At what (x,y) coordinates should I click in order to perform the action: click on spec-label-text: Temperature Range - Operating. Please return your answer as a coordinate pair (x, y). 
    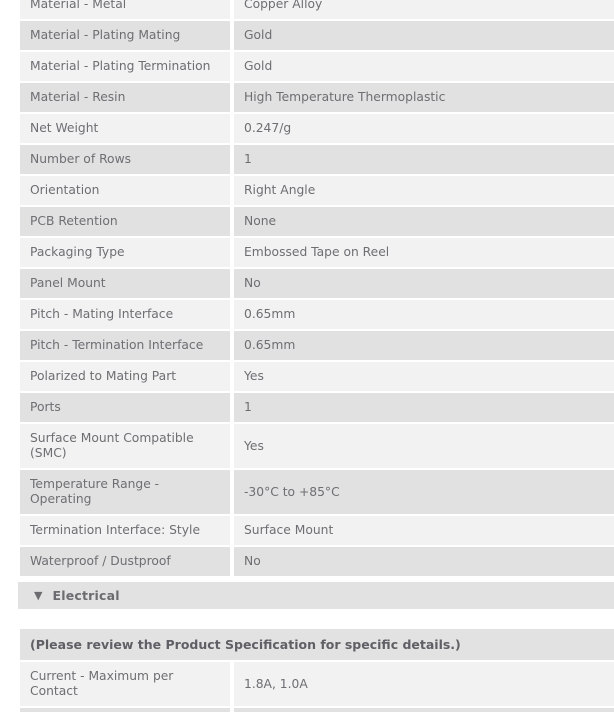
    Looking at the image, I should click on (95, 491).